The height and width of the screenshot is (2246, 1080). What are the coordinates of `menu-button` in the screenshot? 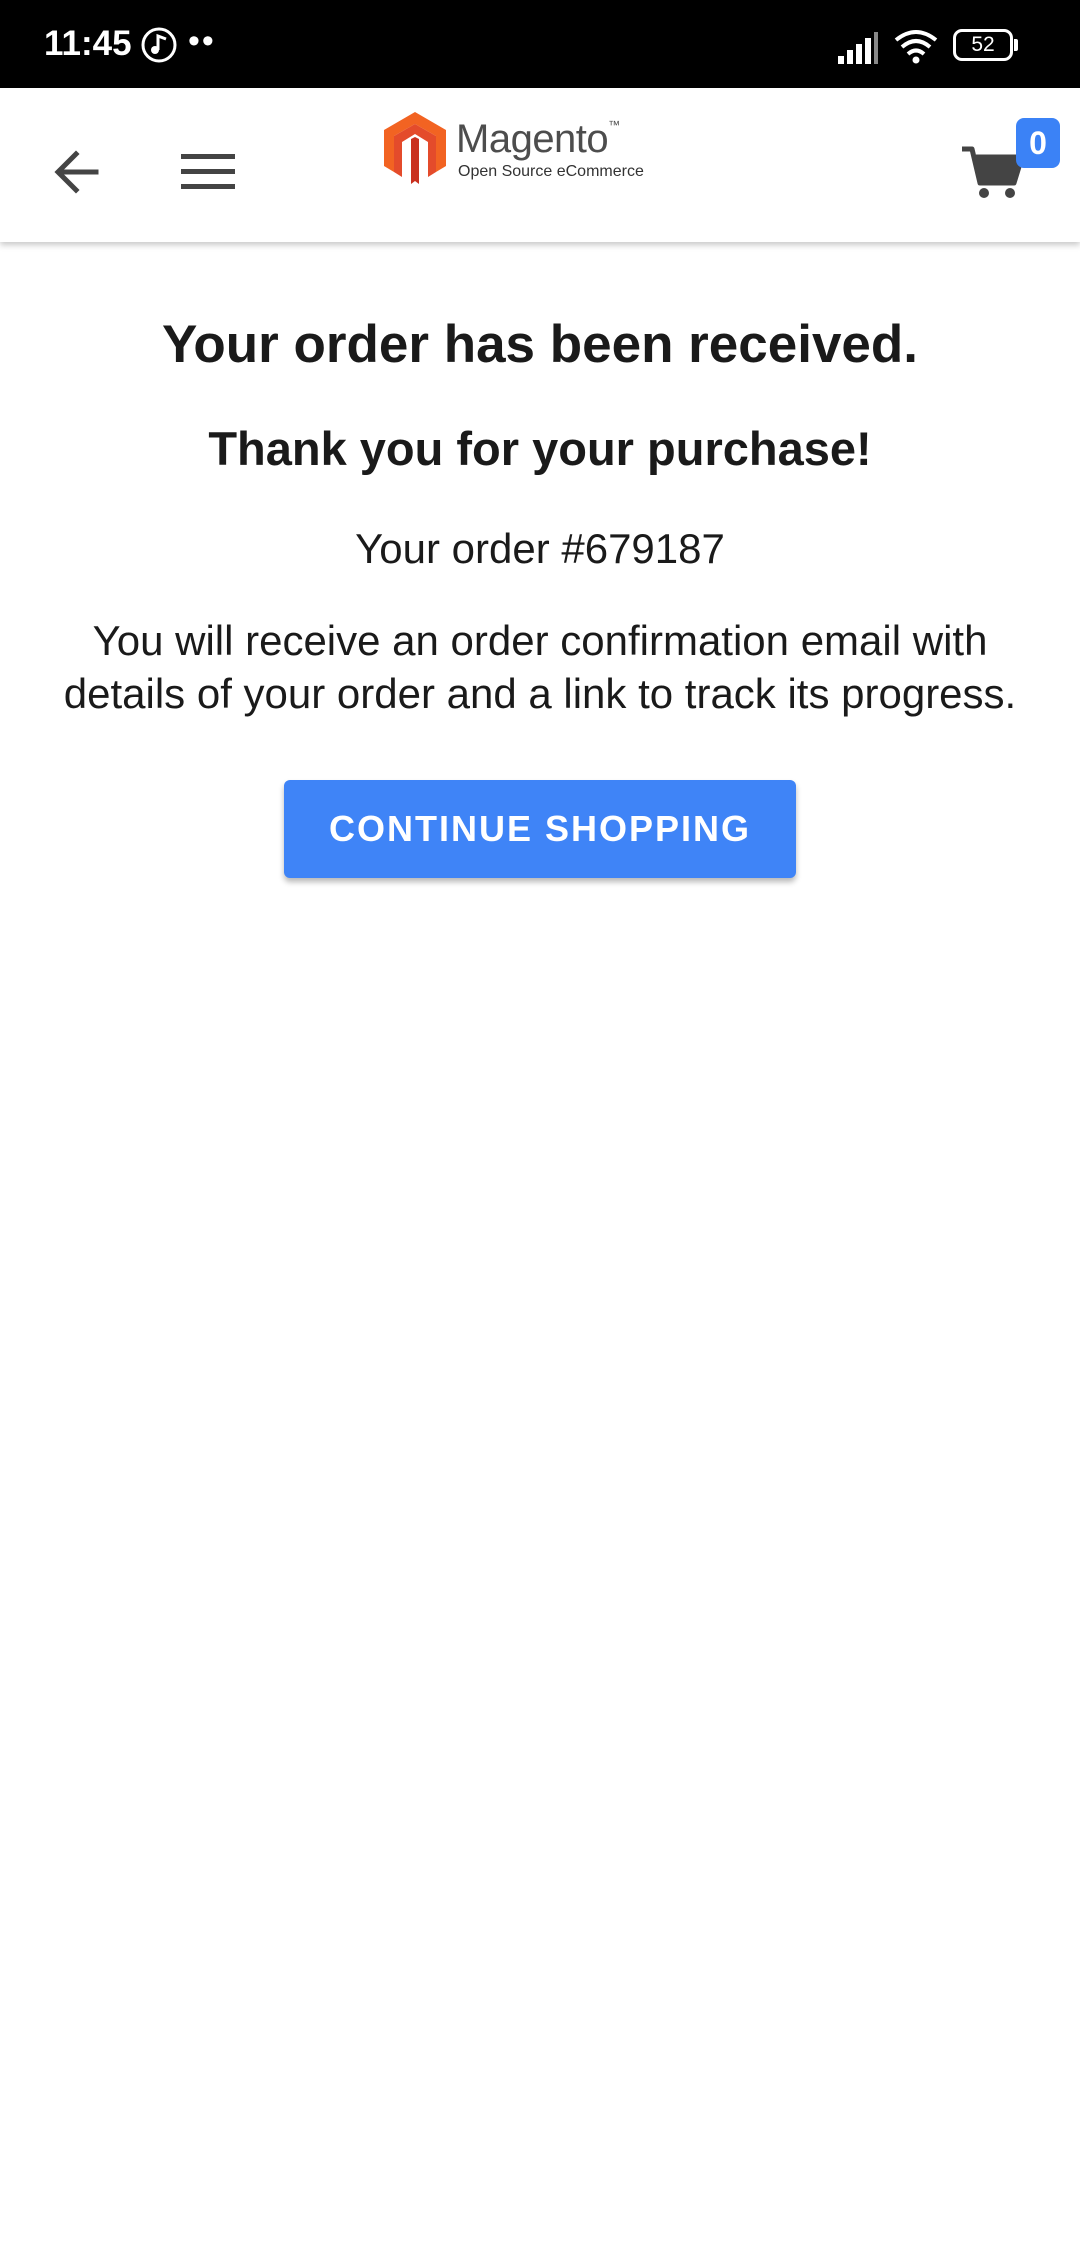 It's located at (208, 172).